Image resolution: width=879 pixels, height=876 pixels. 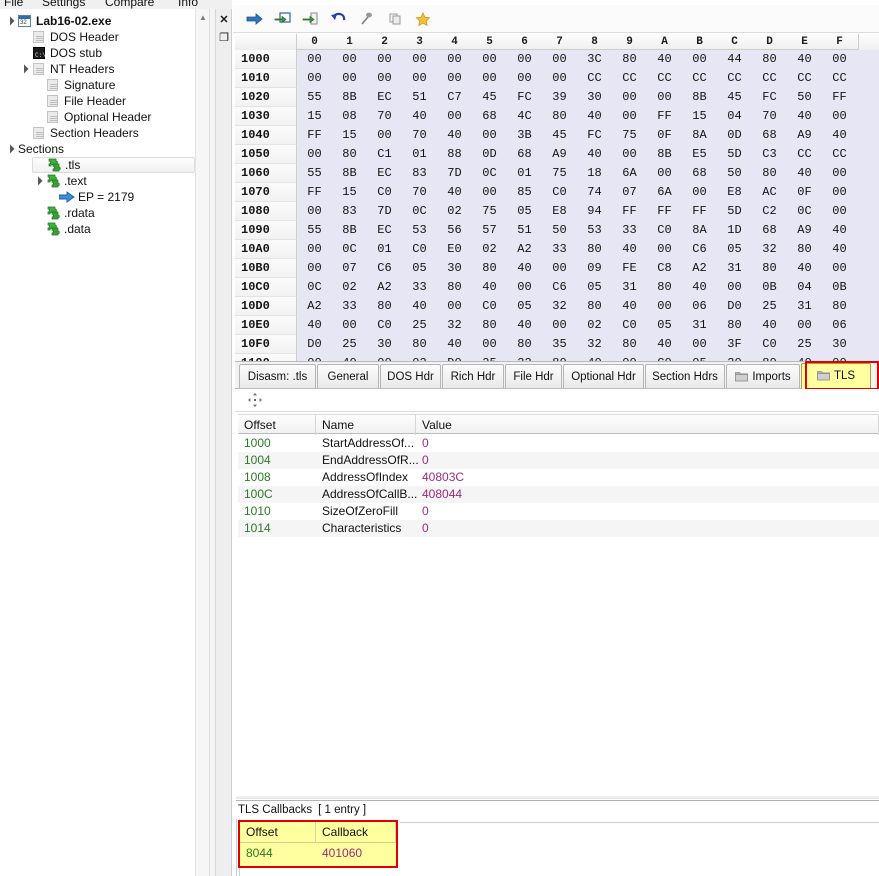 What do you see at coordinates (188, 4) in the screenshot?
I see `menu-item-info: Info` at bounding box center [188, 4].